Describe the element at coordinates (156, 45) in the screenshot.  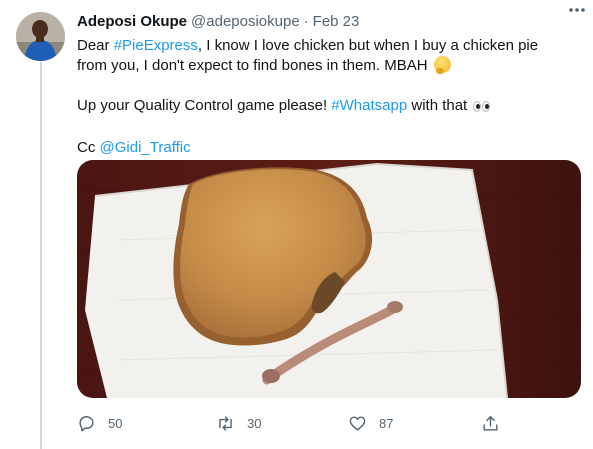
I see `hashtag-pieexpress: #PieExpress` at that location.